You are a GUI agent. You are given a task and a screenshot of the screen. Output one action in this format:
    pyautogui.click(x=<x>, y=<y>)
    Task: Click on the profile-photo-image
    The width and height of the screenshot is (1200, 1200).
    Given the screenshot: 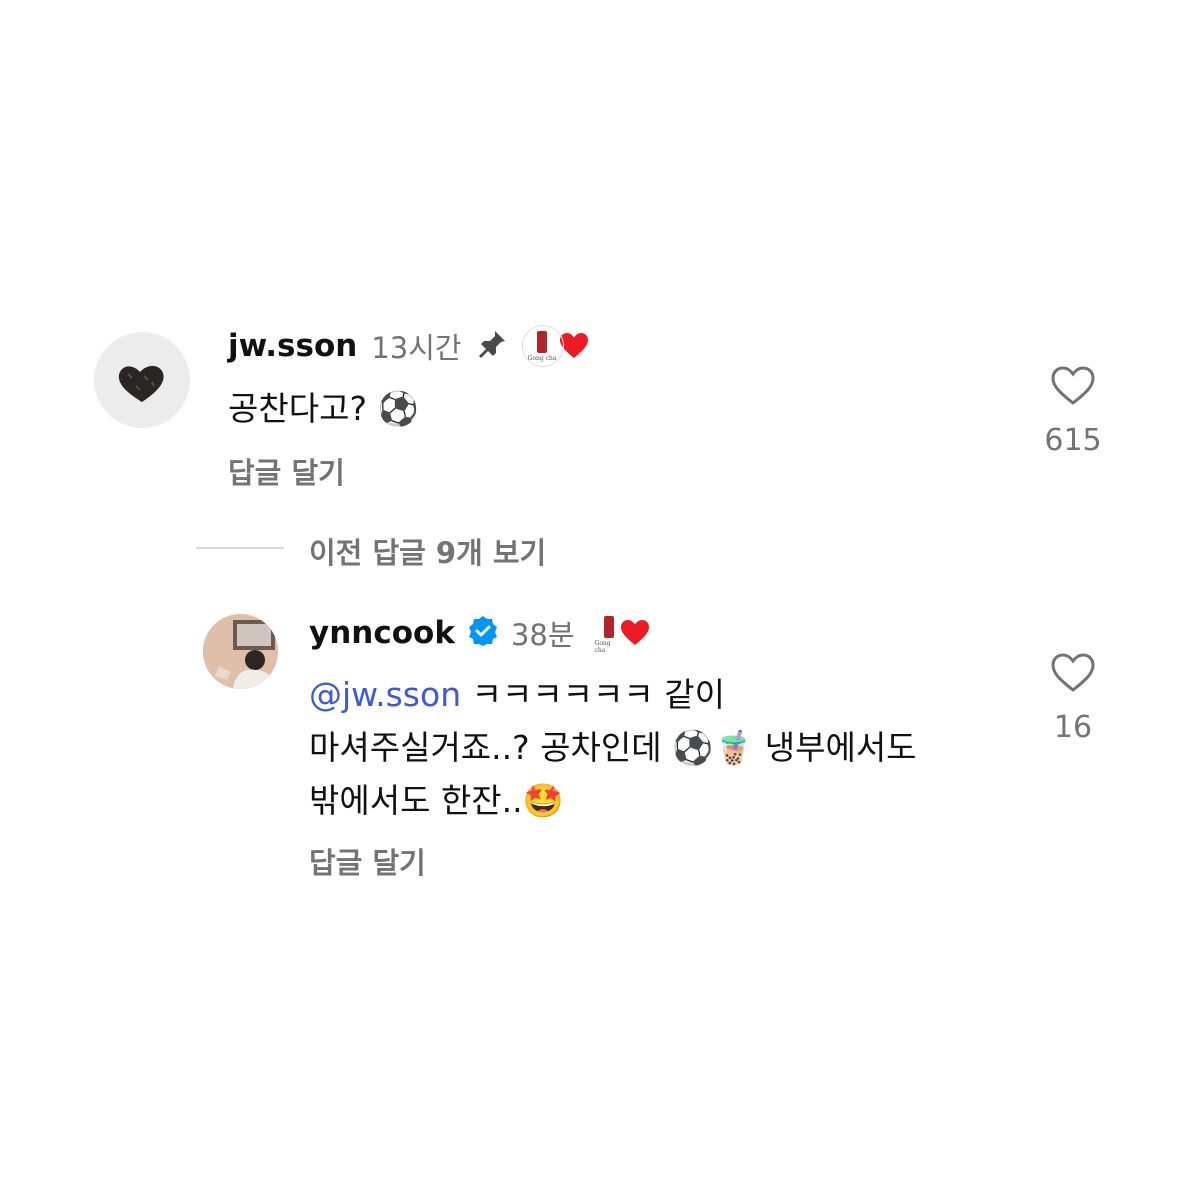 What is the action you would take?
    pyautogui.click(x=240, y=651)
    